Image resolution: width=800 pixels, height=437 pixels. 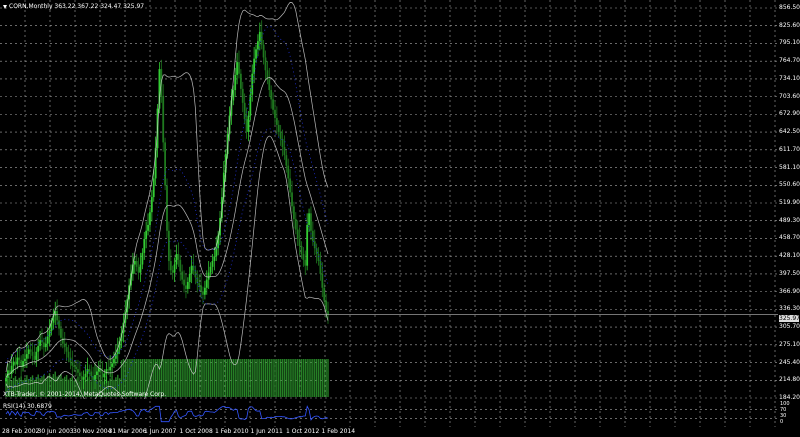 I want to click on price-axis-label: 245.40, so click(x=789, y=362).